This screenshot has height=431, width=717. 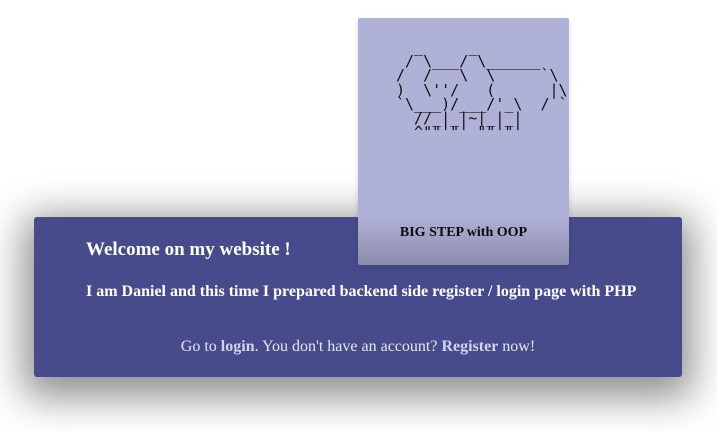 What do you see at coordinates (469, 346) in the screenshot?
I see `register-link: Register` at bounding box center [469, 346].